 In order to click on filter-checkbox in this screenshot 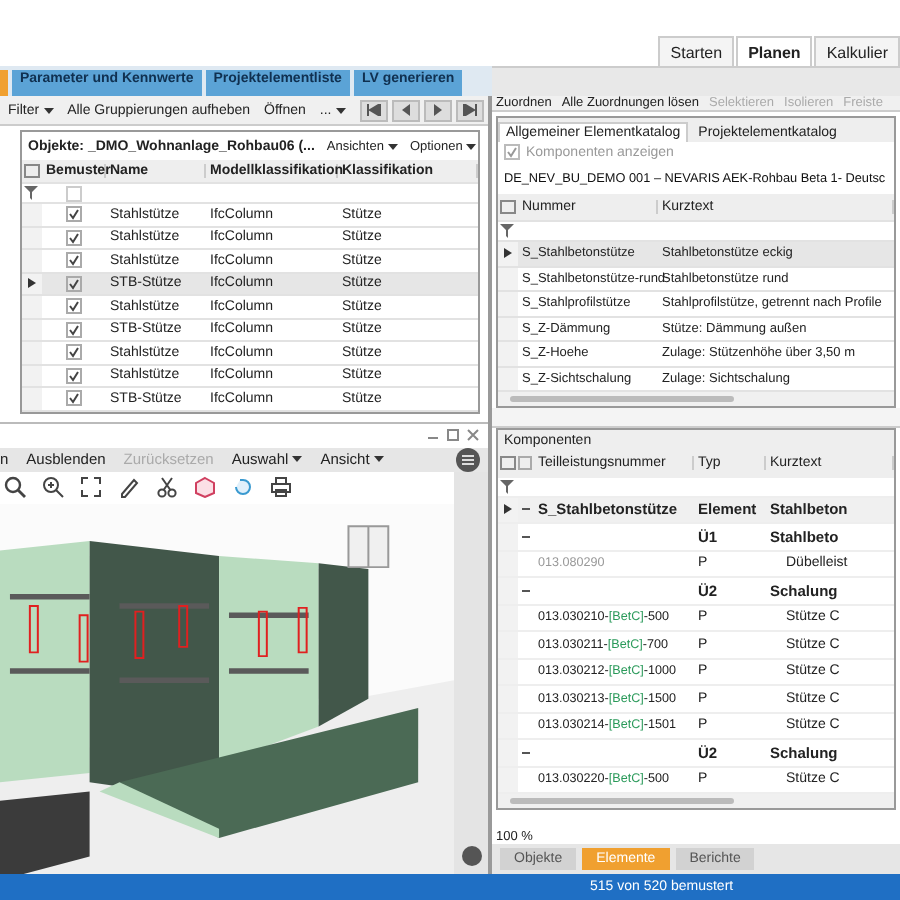, I will do `click(74, 193)`.